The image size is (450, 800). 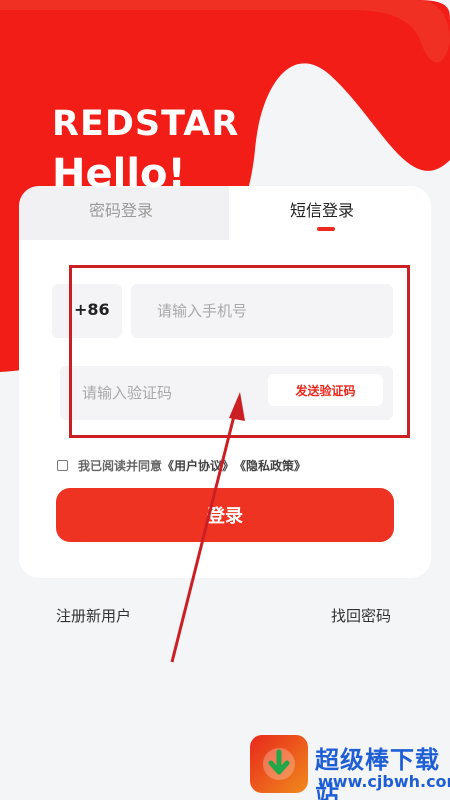 I want to click on agreement-row: 我已阅读并同意 《用户协议》 《隐私政策》, so click(x=181, y=465).